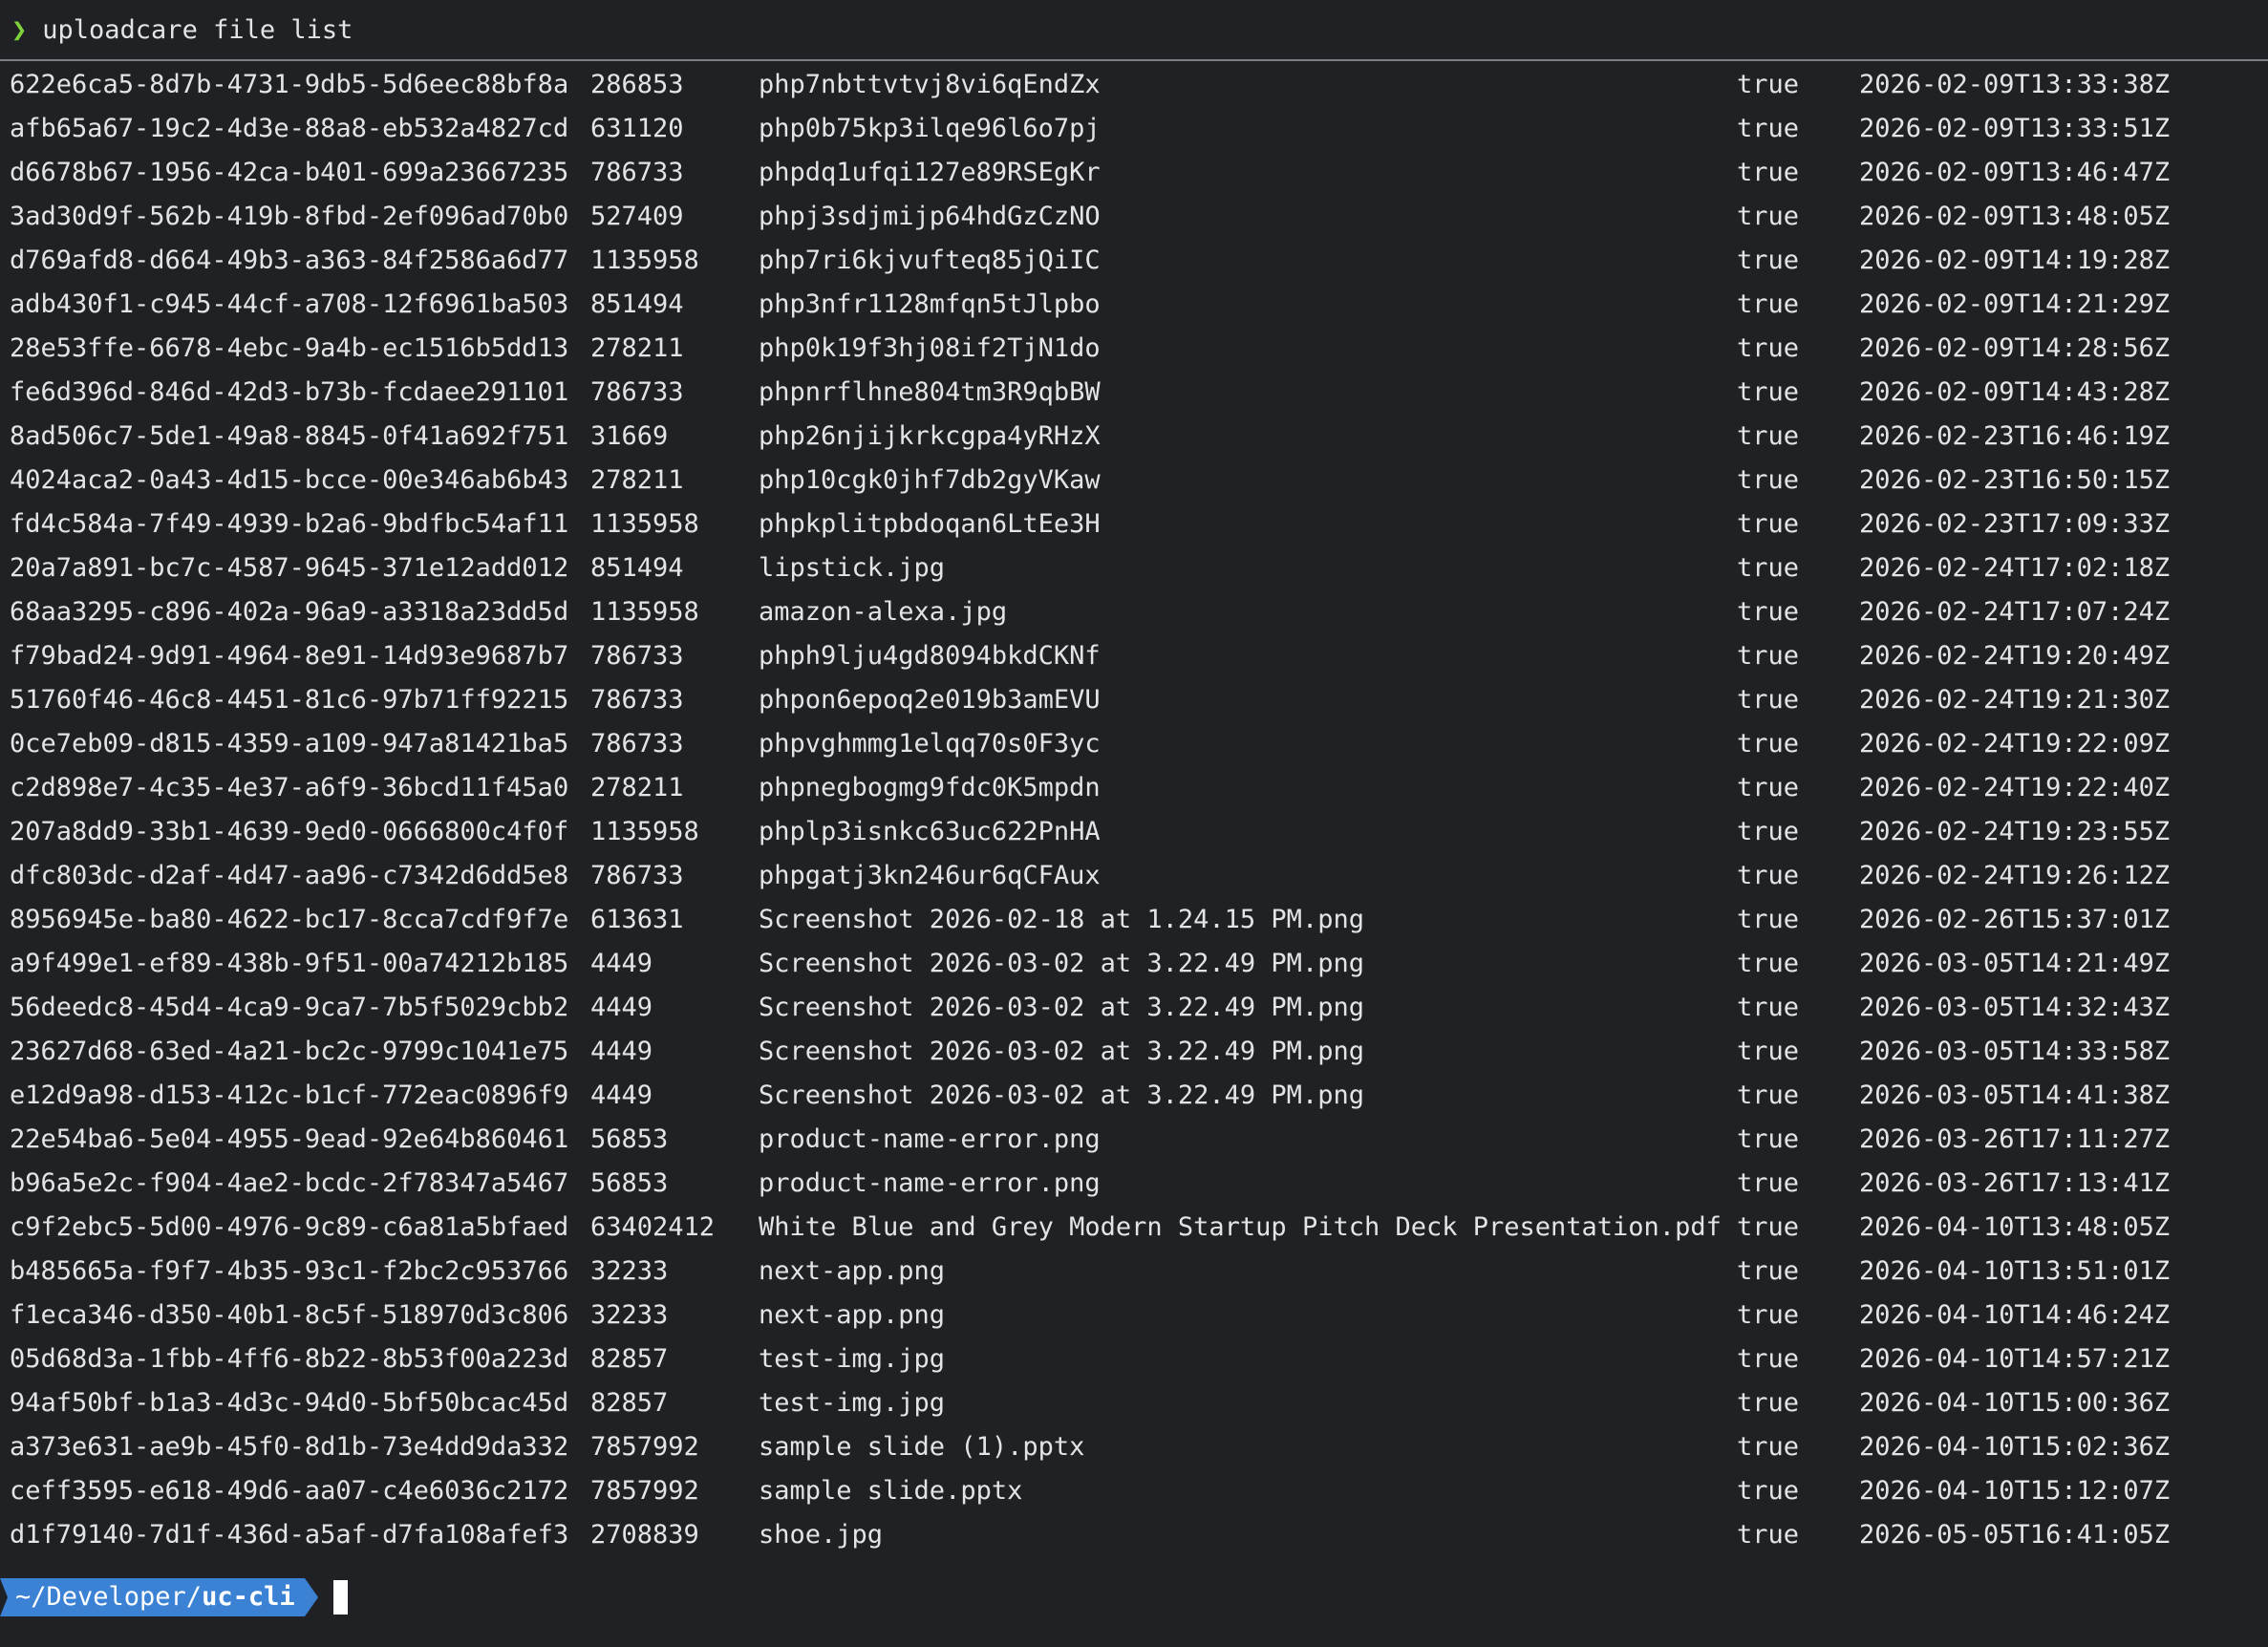  I want to click on file-uuid: f79bad24-9d91-4964-8e91-14d93e9687b7, so click(289, 656).